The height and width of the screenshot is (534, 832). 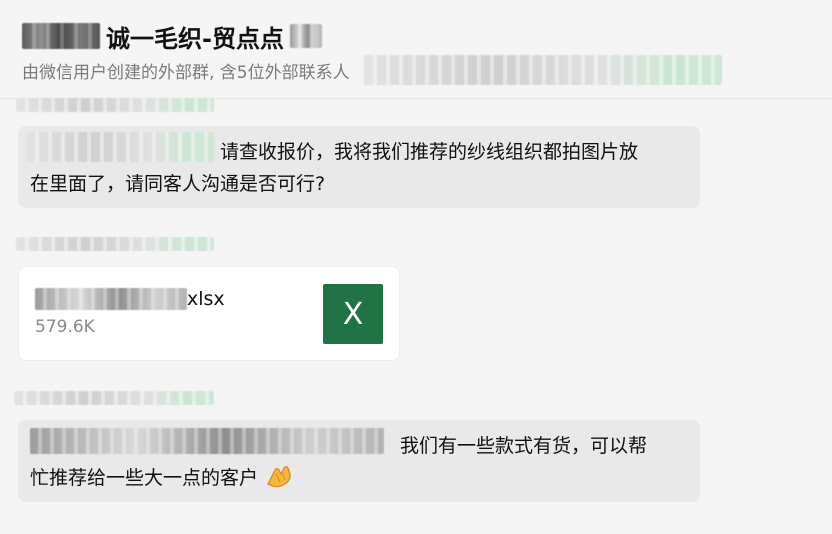 I want to click on file-attachment-card: xlsx 579.6K X, so click(x=209, y=313).